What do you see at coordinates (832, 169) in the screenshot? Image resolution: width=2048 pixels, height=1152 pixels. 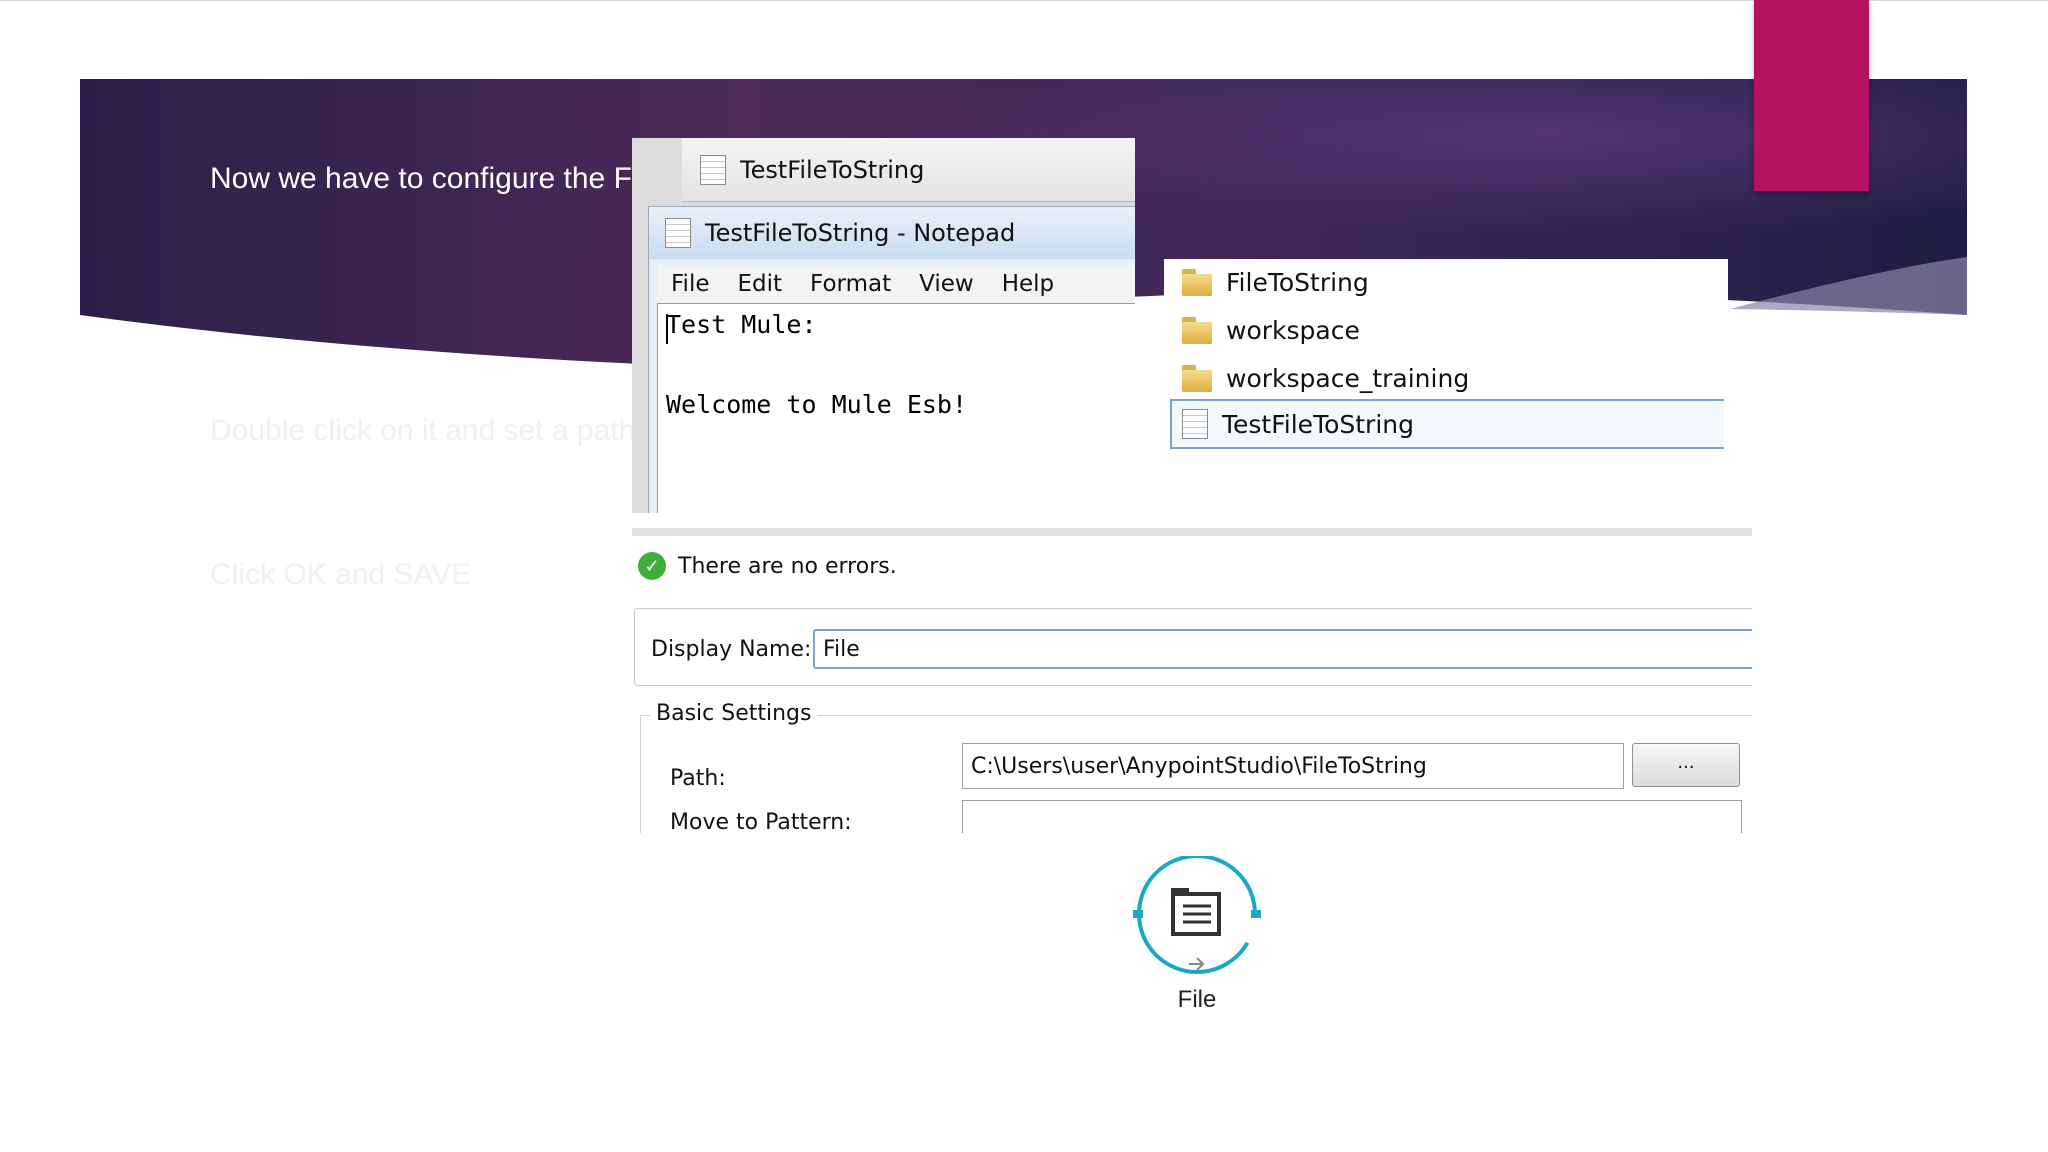 I see `file-tab-title: TestFileToString` at bounding box center [832, 169].